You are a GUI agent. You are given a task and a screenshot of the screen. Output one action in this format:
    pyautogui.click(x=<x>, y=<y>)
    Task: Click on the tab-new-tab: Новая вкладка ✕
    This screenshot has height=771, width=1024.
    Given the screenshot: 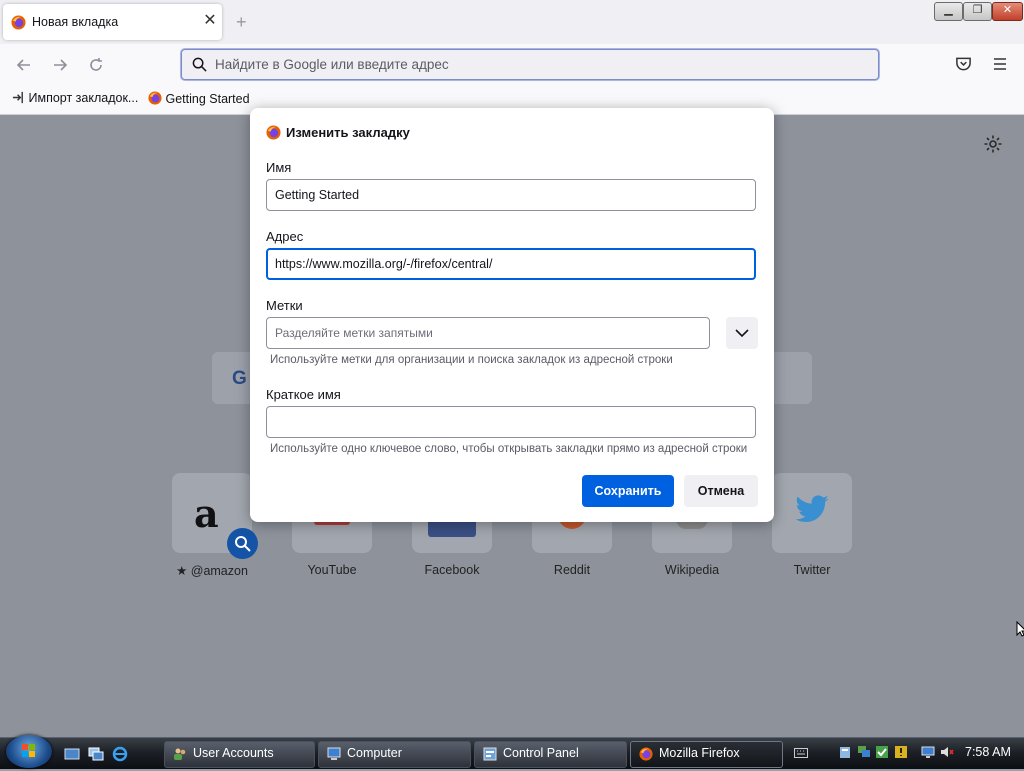 What is the action you would take?
    pyautogui.click(x=112, y=22)
    